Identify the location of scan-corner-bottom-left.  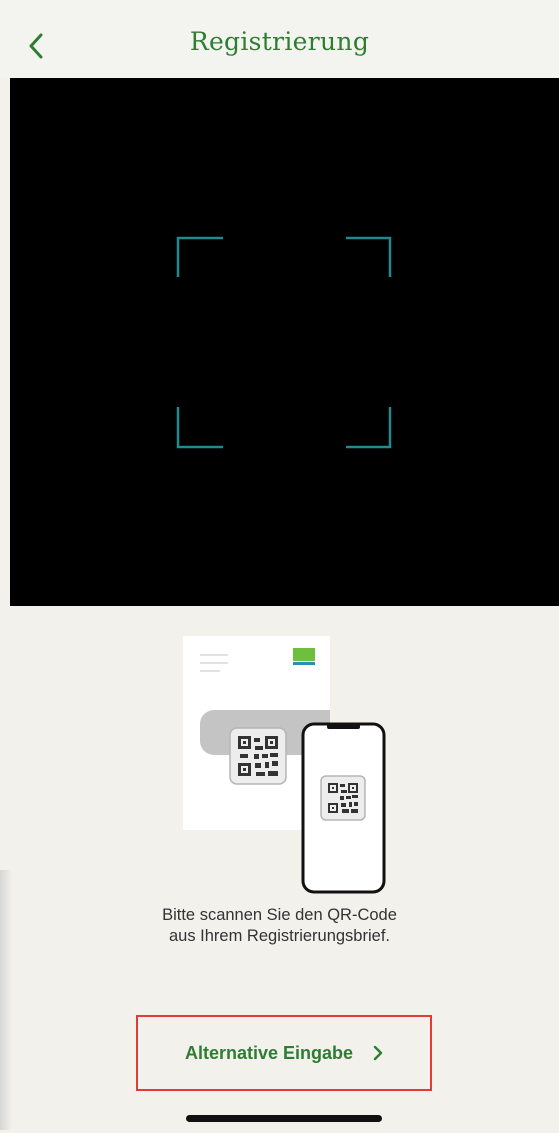
(199, 428).